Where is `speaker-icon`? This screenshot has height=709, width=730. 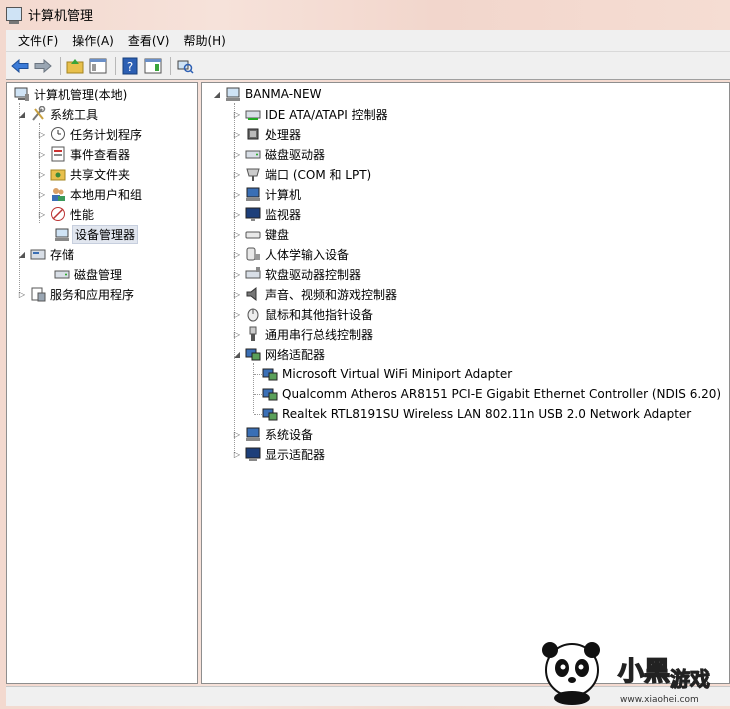 speaker-icon is located at coordinates (253, 294).